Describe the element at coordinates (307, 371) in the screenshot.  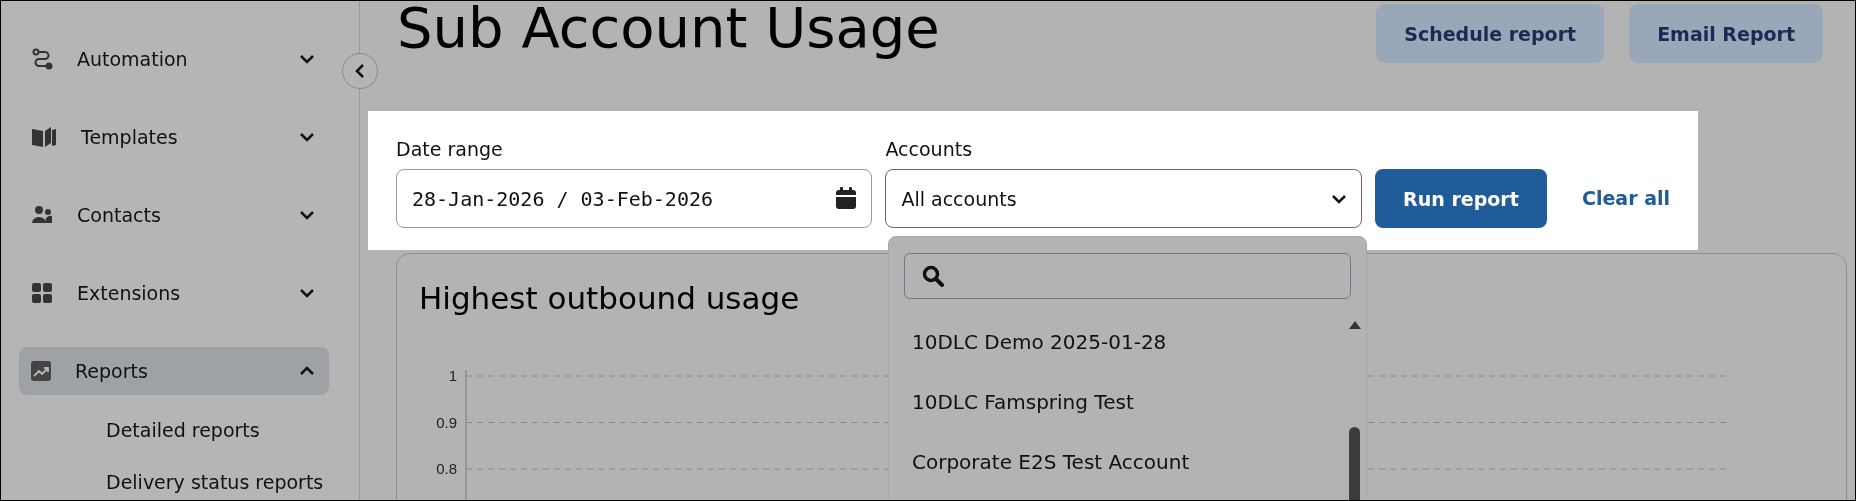
I see `chevron-up-icon` at that location.